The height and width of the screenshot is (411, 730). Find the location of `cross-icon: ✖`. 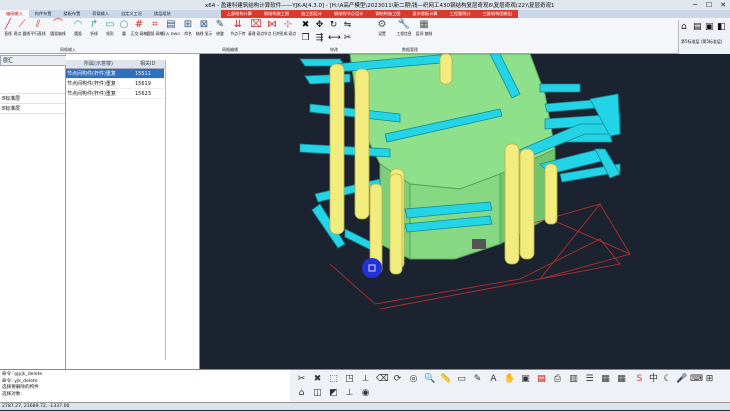

cross-icon: ✖ is located at coordinates (317, 379).